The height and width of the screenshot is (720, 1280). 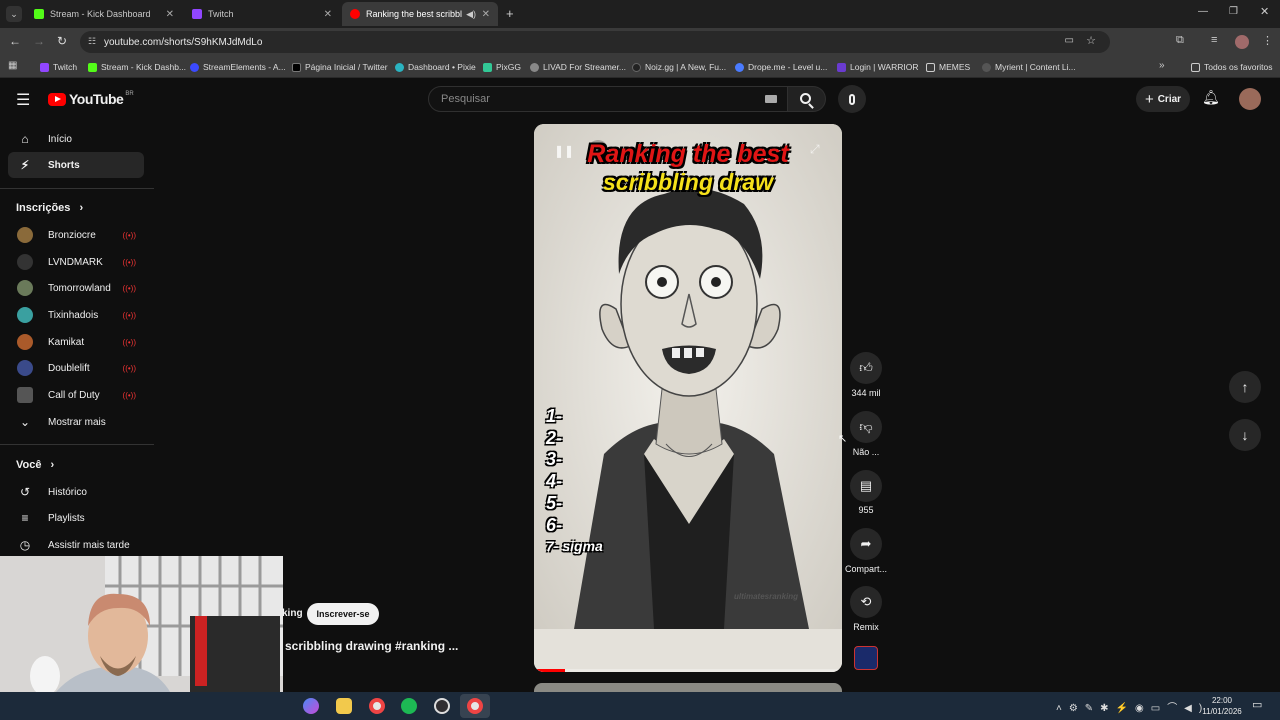 What do you see at coordinates (1203, 11) in the screenshot?
I see `minimize-button: —` at bounding box center [1203, 11].